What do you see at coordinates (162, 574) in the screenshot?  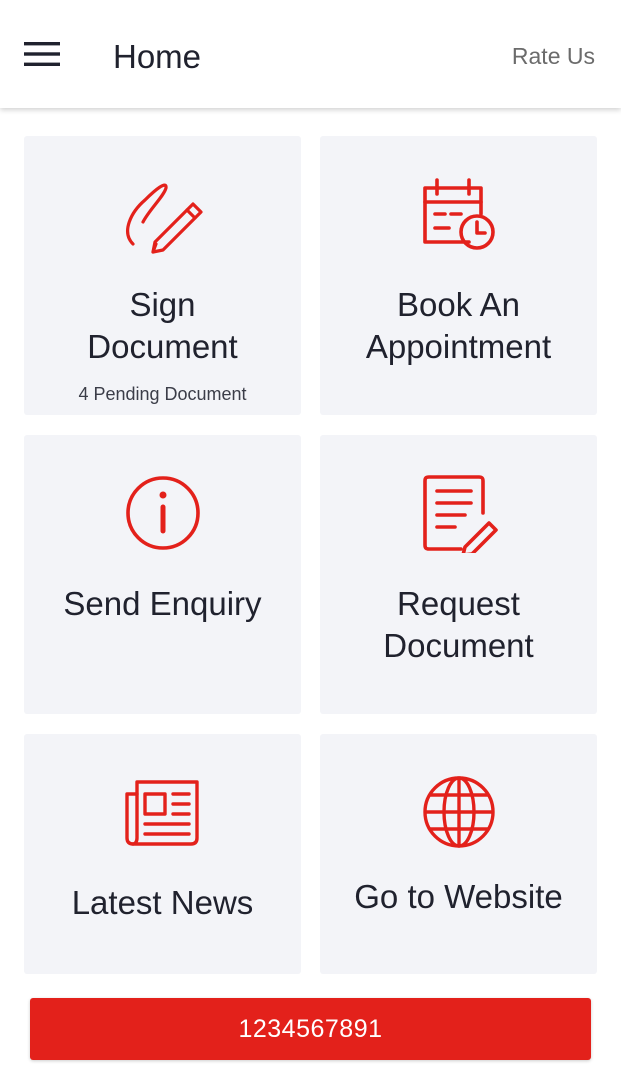 I see `send-enquiry-tile: Send Enquiry` at bounding box center [162, 574].